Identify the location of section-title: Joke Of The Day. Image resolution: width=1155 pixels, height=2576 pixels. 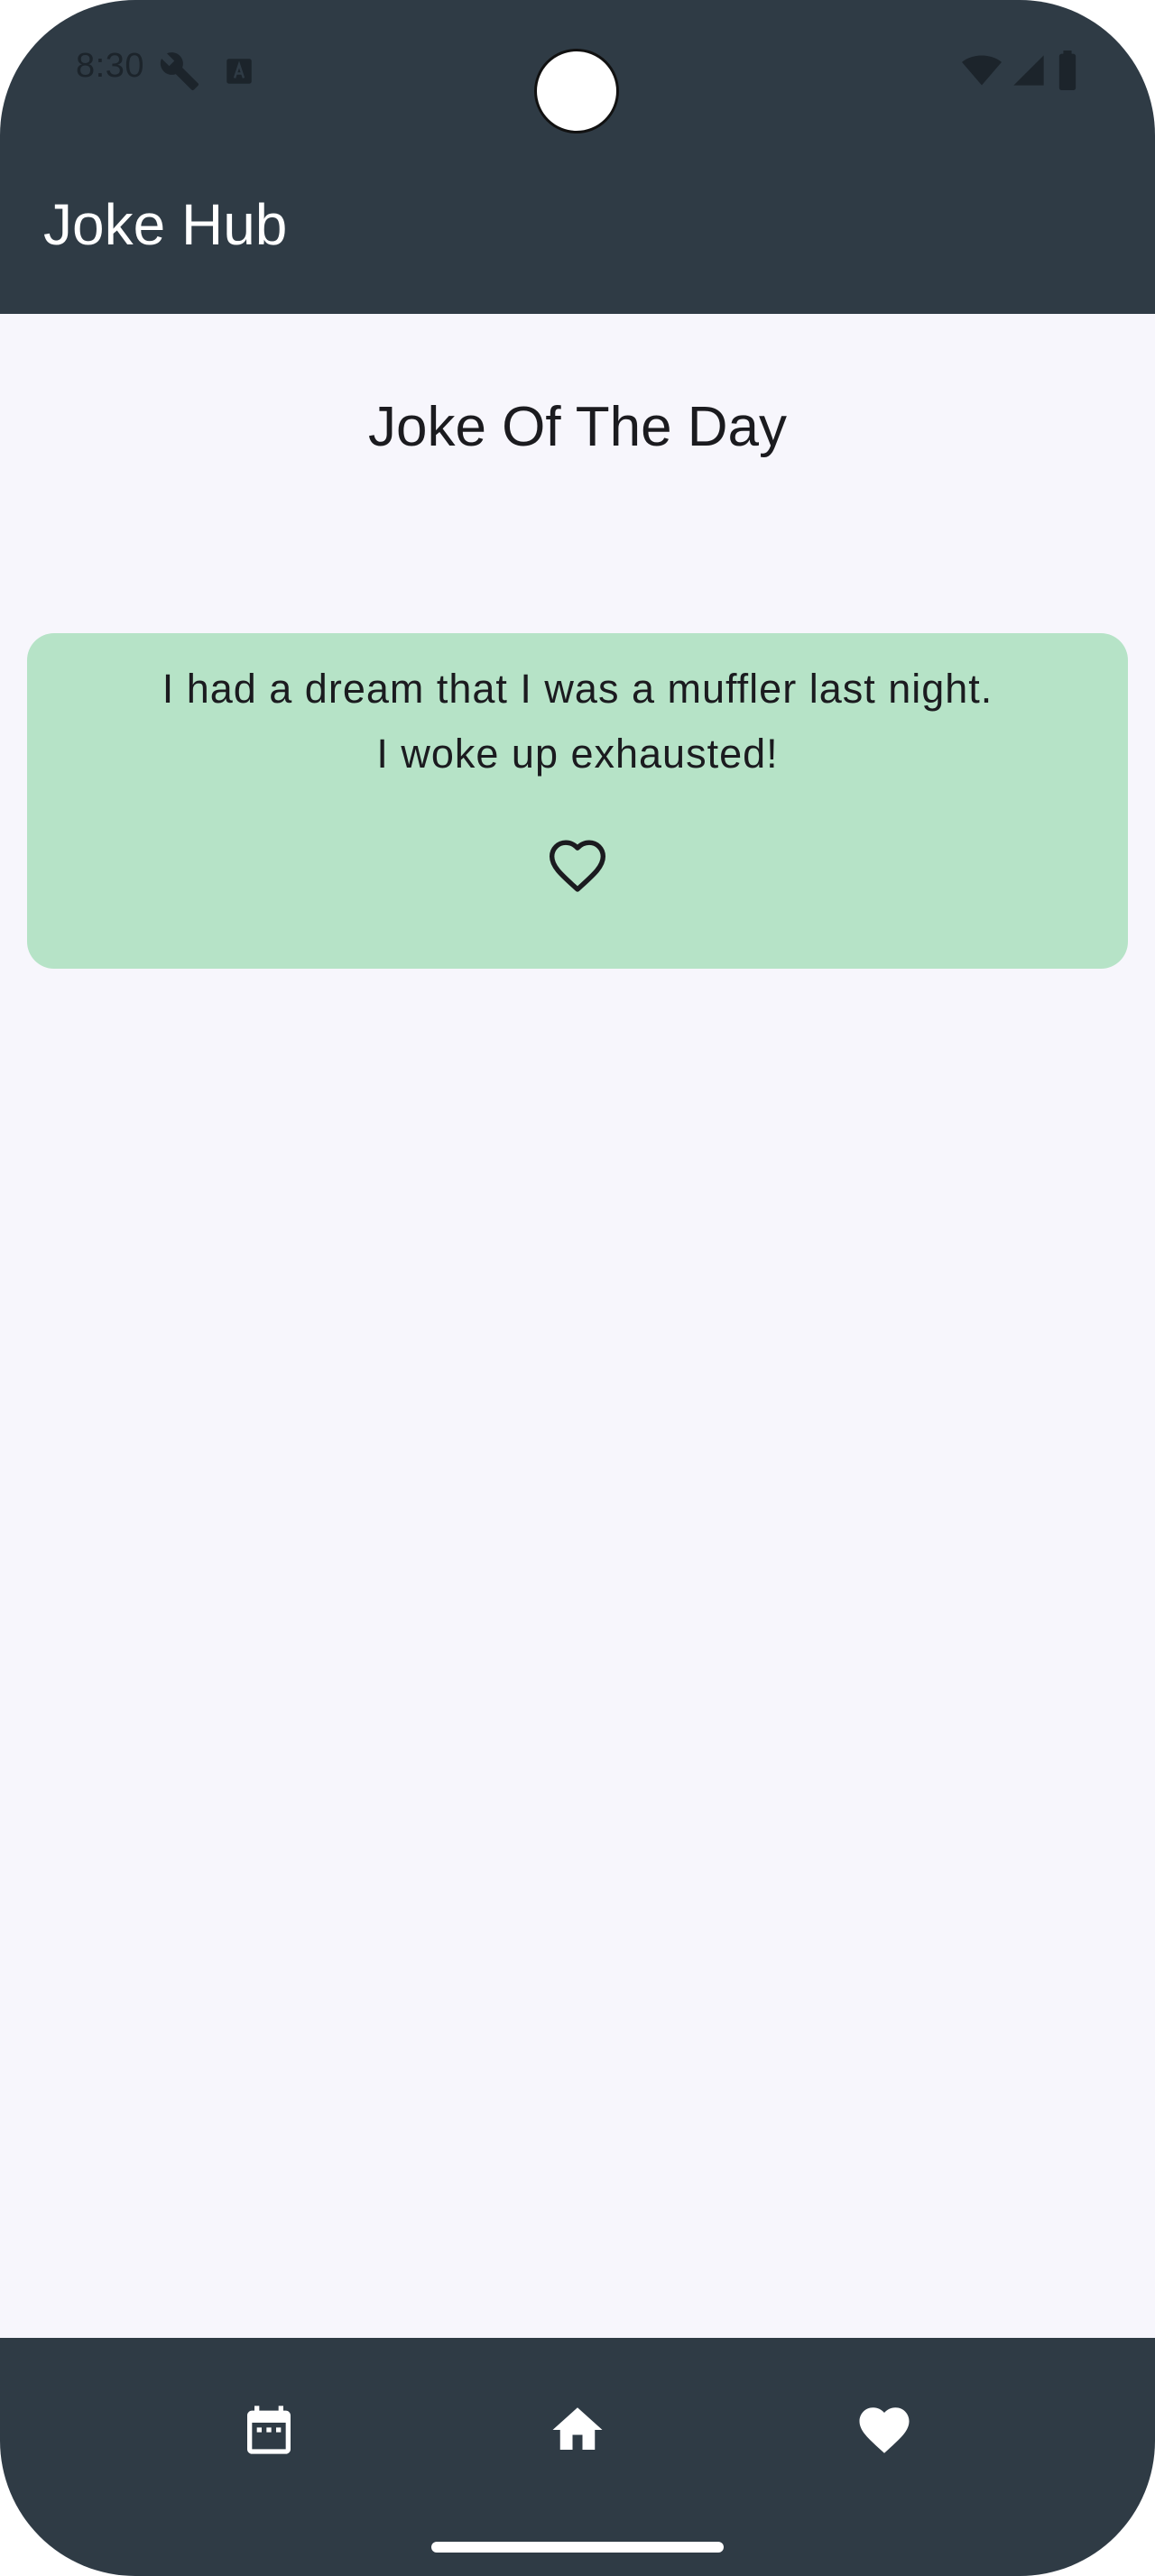
(577, 427).